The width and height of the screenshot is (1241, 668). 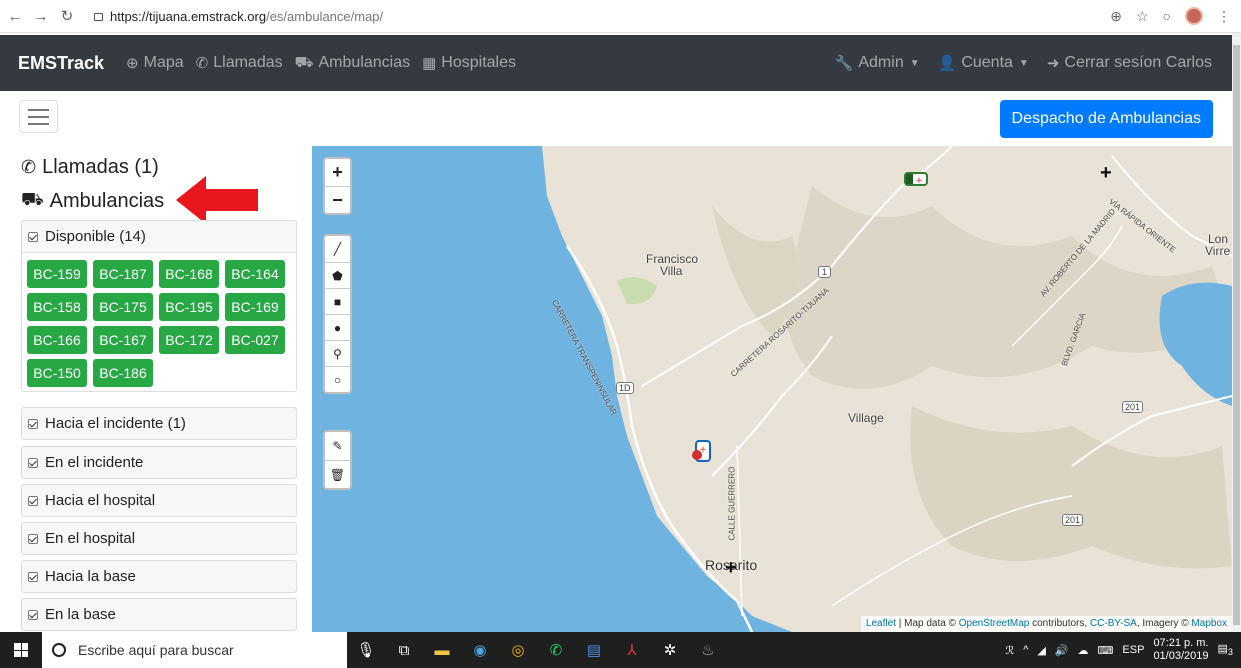 I want to click on delete-layers-icon: 🗑, so click(x=337, y=474).